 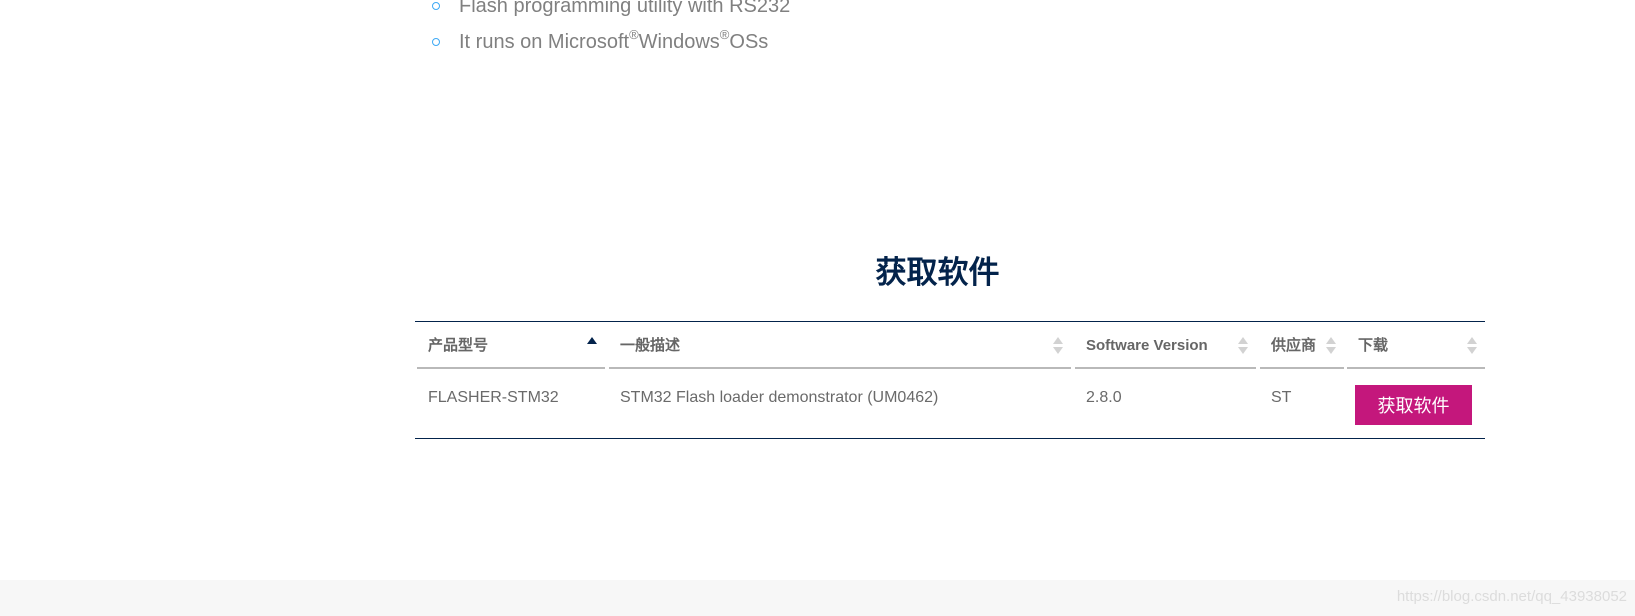 What do you see at coordinates (544, 42) in the screenshot?
I see `feature-text: It runs on Microsoft` at bounding box center [544, 42].